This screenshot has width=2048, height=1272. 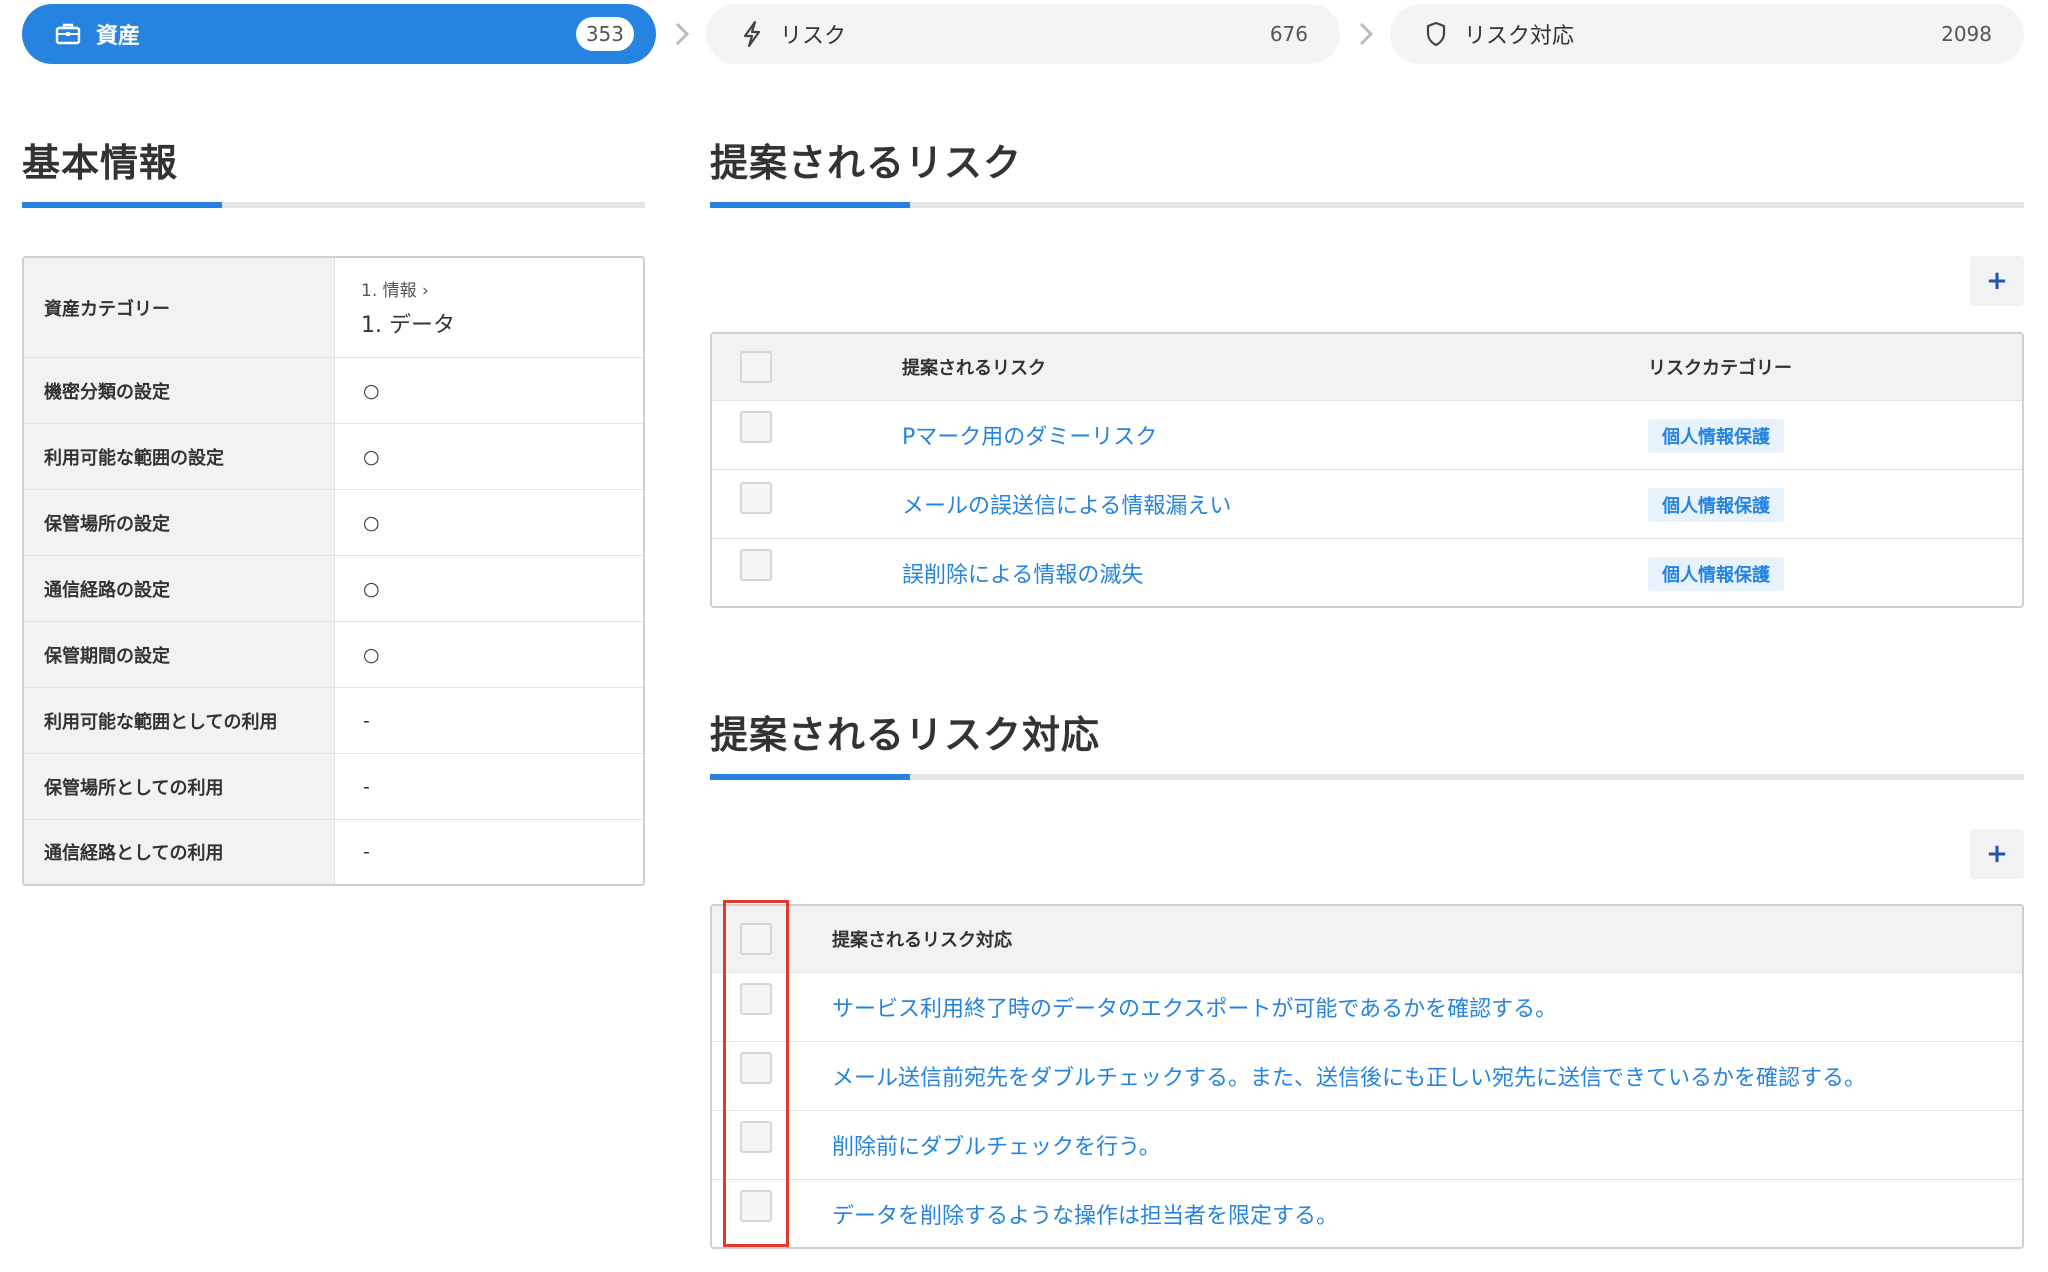 I want to click on table-row: サービス利用終了時のデータのエクスポートが可能であるかを確認する。, so click(x=1367, y=1006).